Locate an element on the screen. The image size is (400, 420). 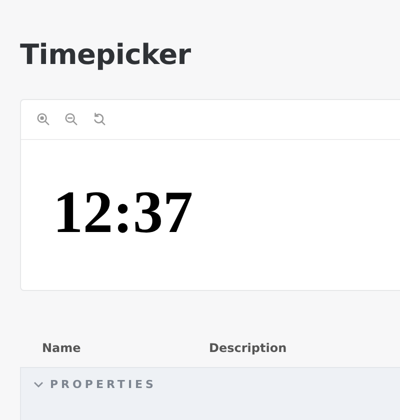
column-header: Name is located at coordinates (62, 348).